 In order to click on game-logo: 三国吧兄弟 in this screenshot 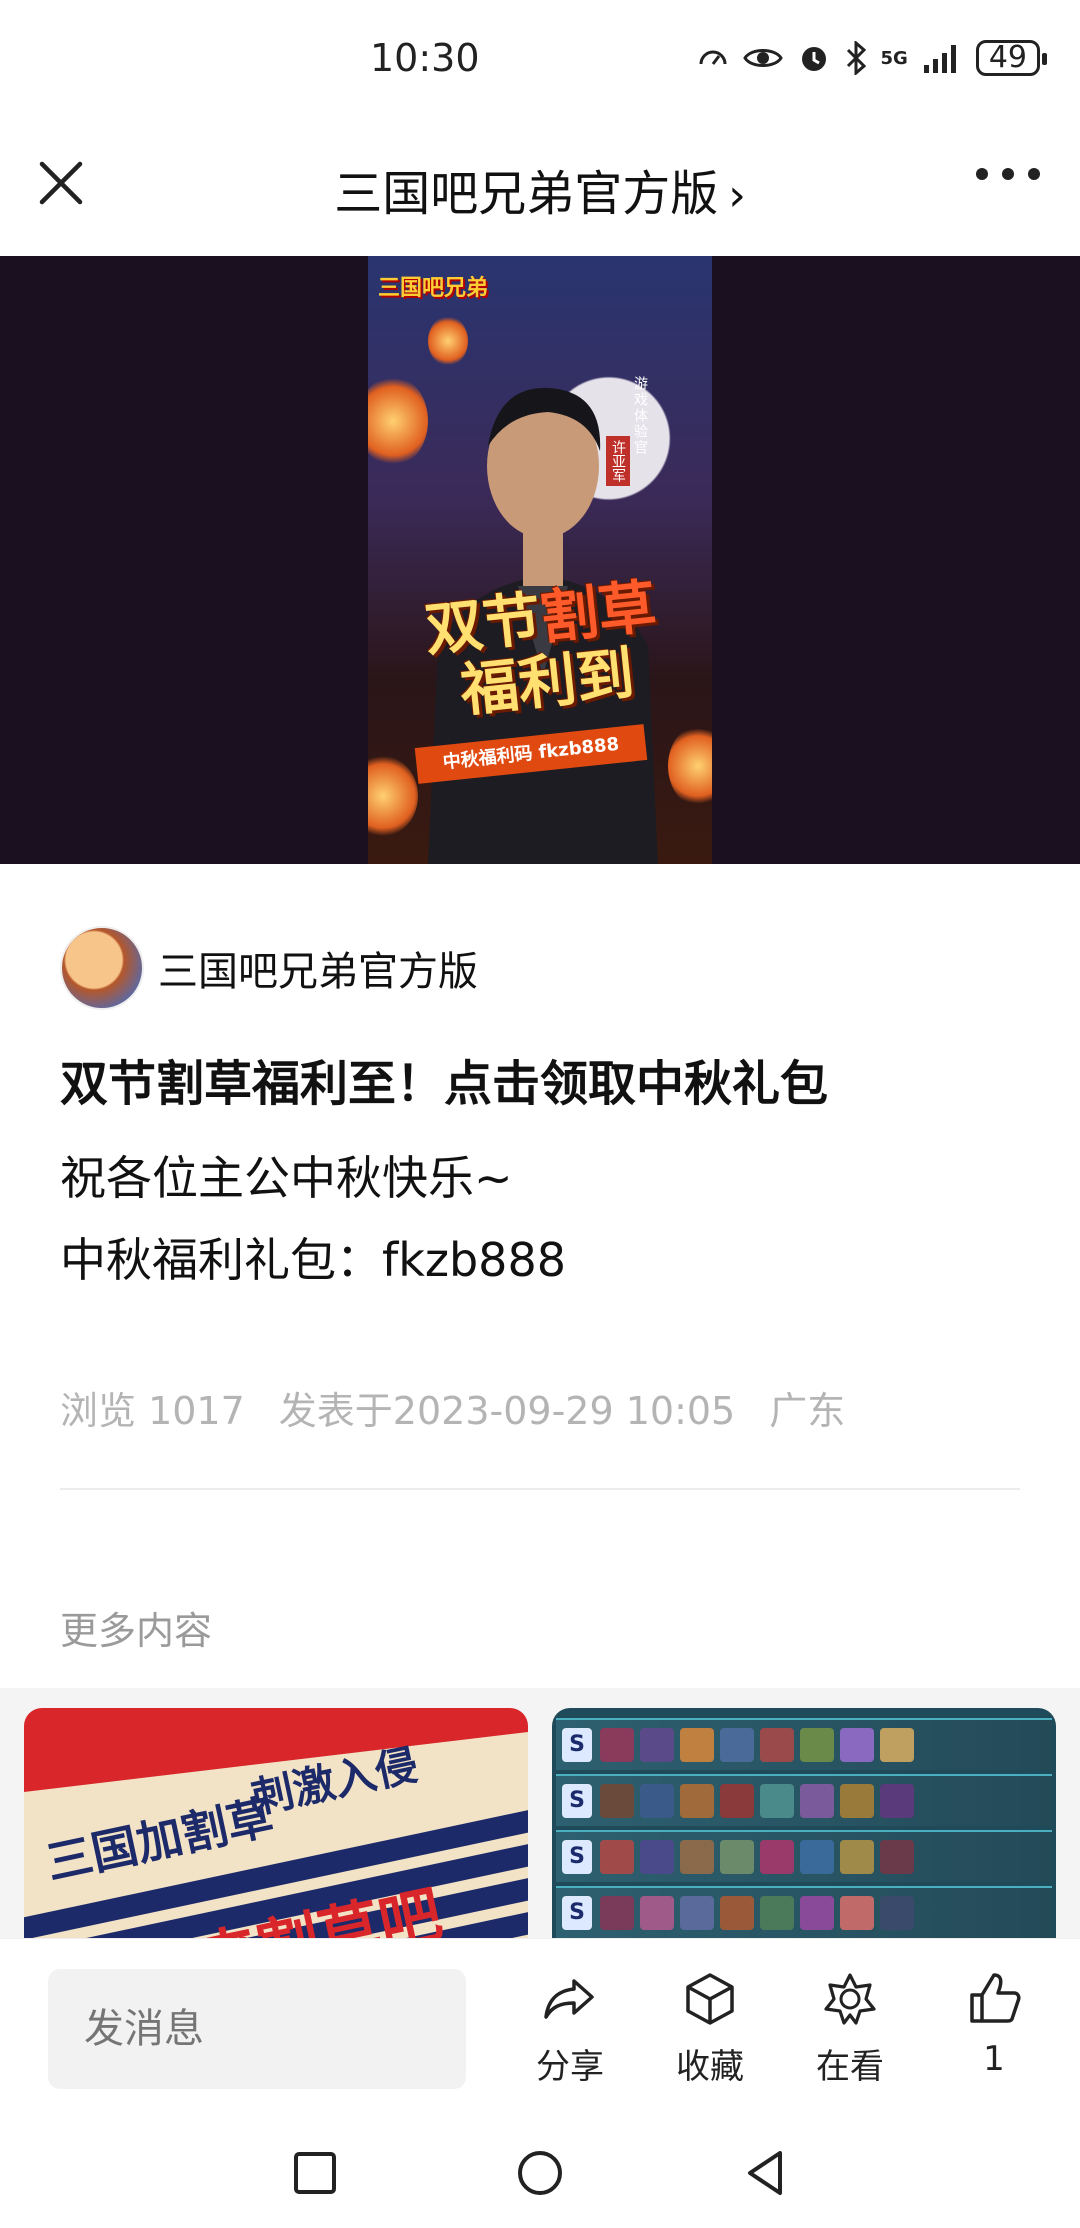, I will do `click(433, 288)`.